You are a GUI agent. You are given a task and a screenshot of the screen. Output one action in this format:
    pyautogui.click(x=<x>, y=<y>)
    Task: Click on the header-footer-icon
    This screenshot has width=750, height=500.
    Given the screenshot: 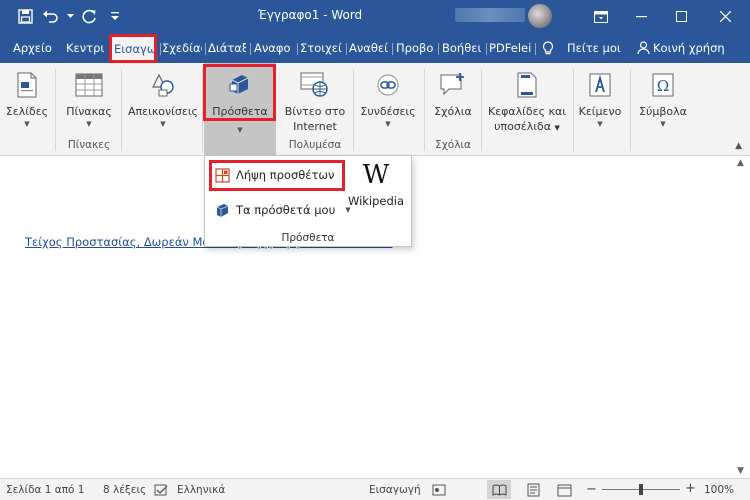 What is the action you would take?
    pyautogui.click(x=527, y=85)
    